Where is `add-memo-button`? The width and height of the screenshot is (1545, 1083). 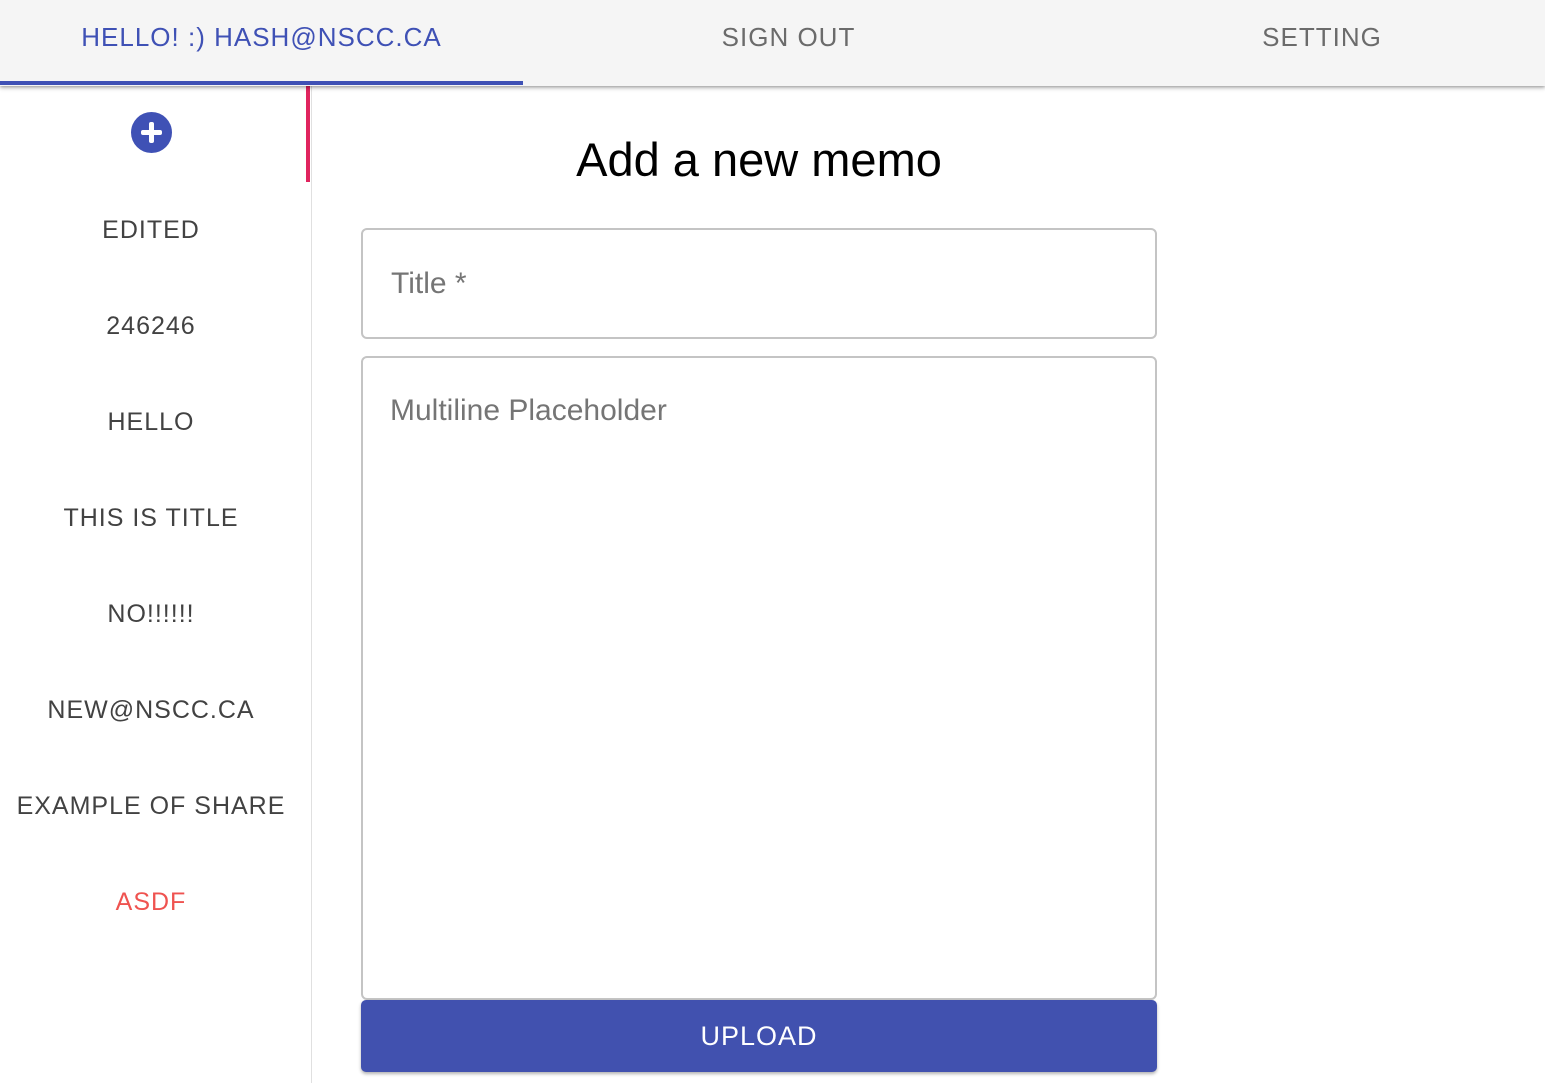
add-memo-button is located at coordinates (151, 134).